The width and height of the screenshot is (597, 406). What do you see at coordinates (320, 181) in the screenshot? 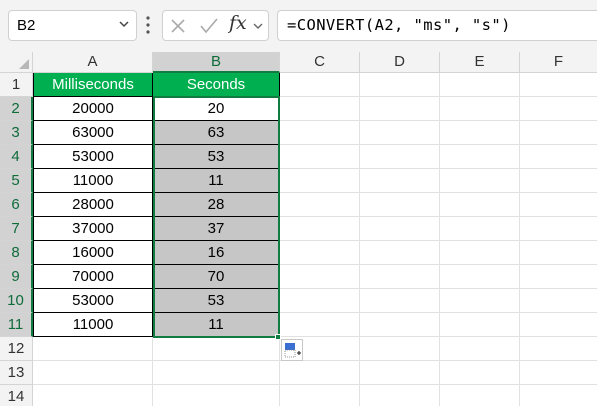
I see `cell-c5` at bounding box center [320, 181].